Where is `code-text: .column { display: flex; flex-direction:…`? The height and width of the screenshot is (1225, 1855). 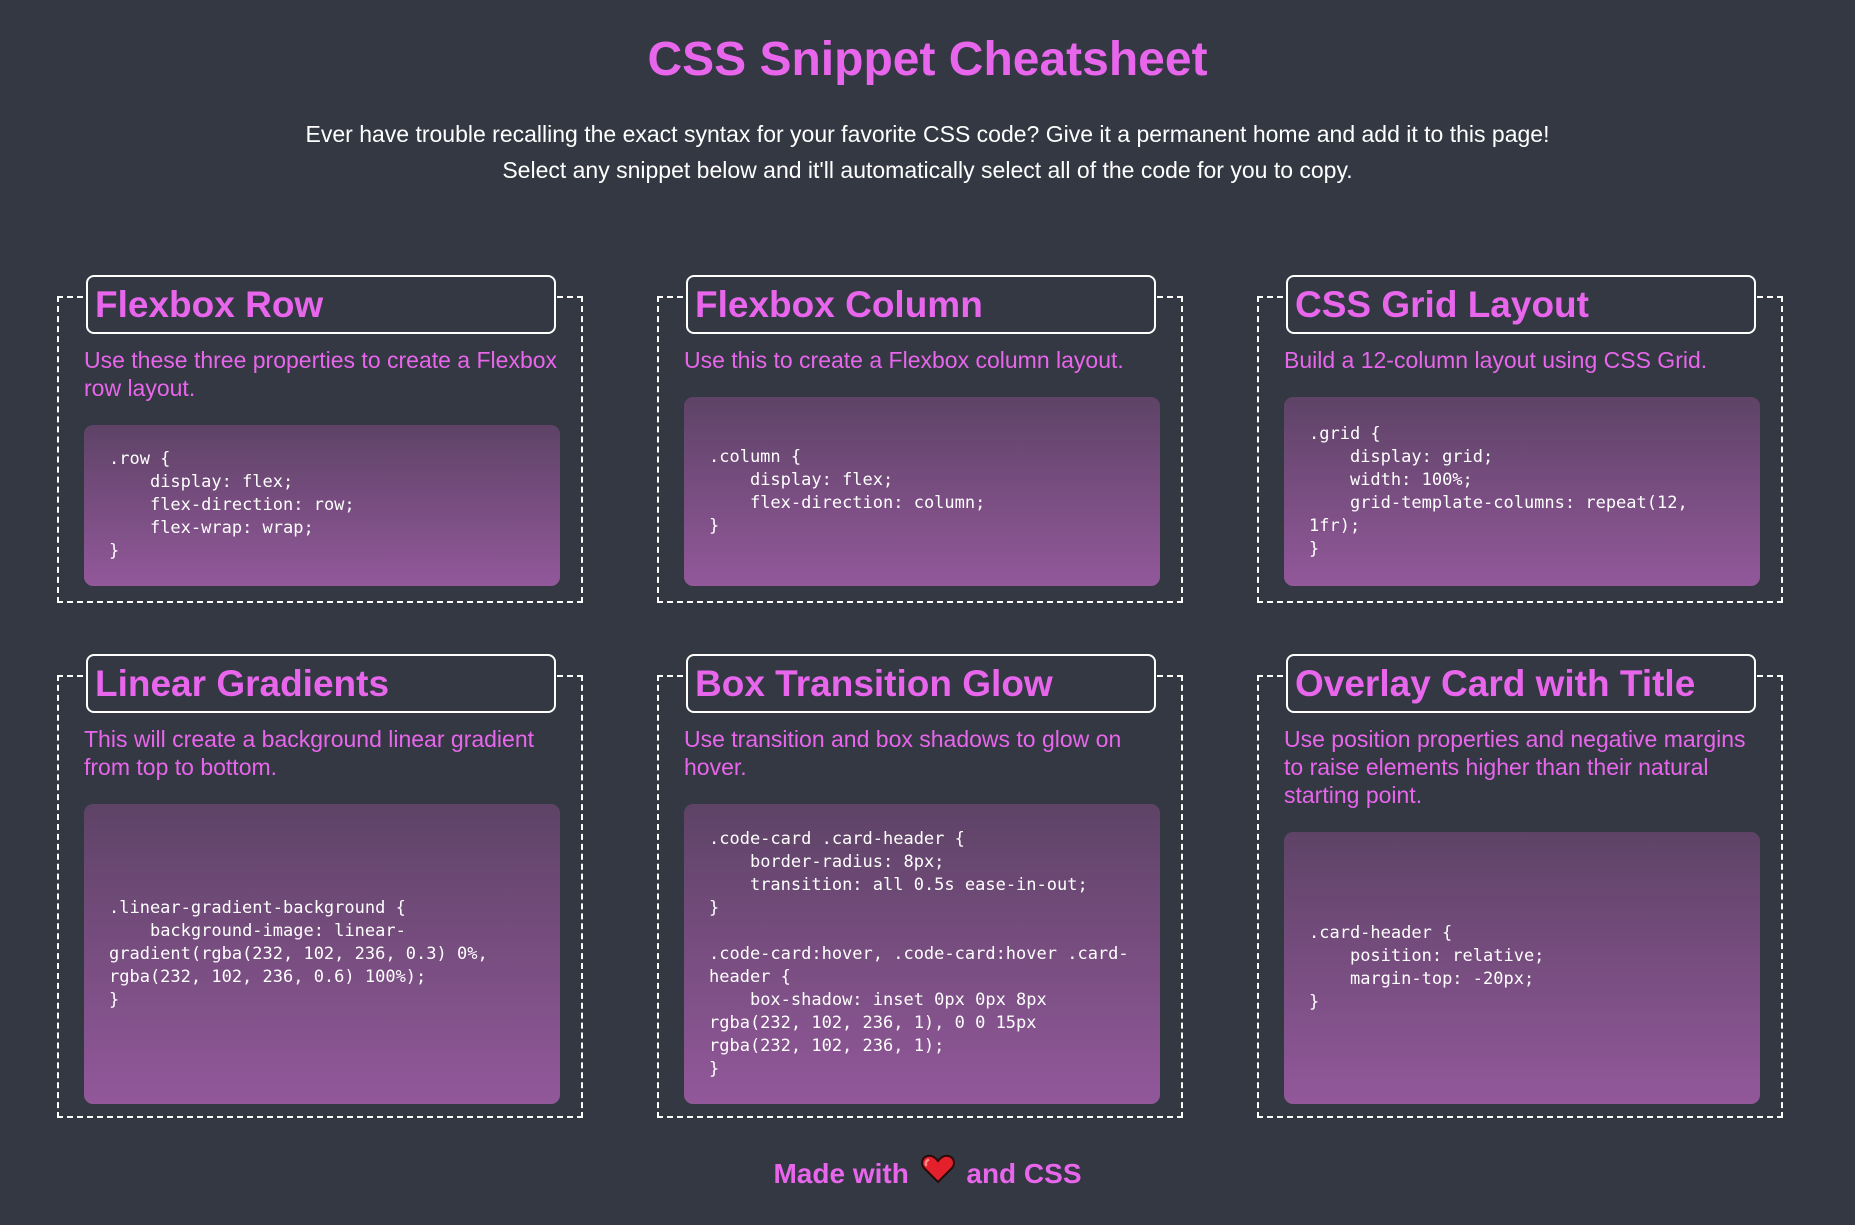
code-text: .column { display: flex; flex-direction:… is located at coordinates (847, 492).